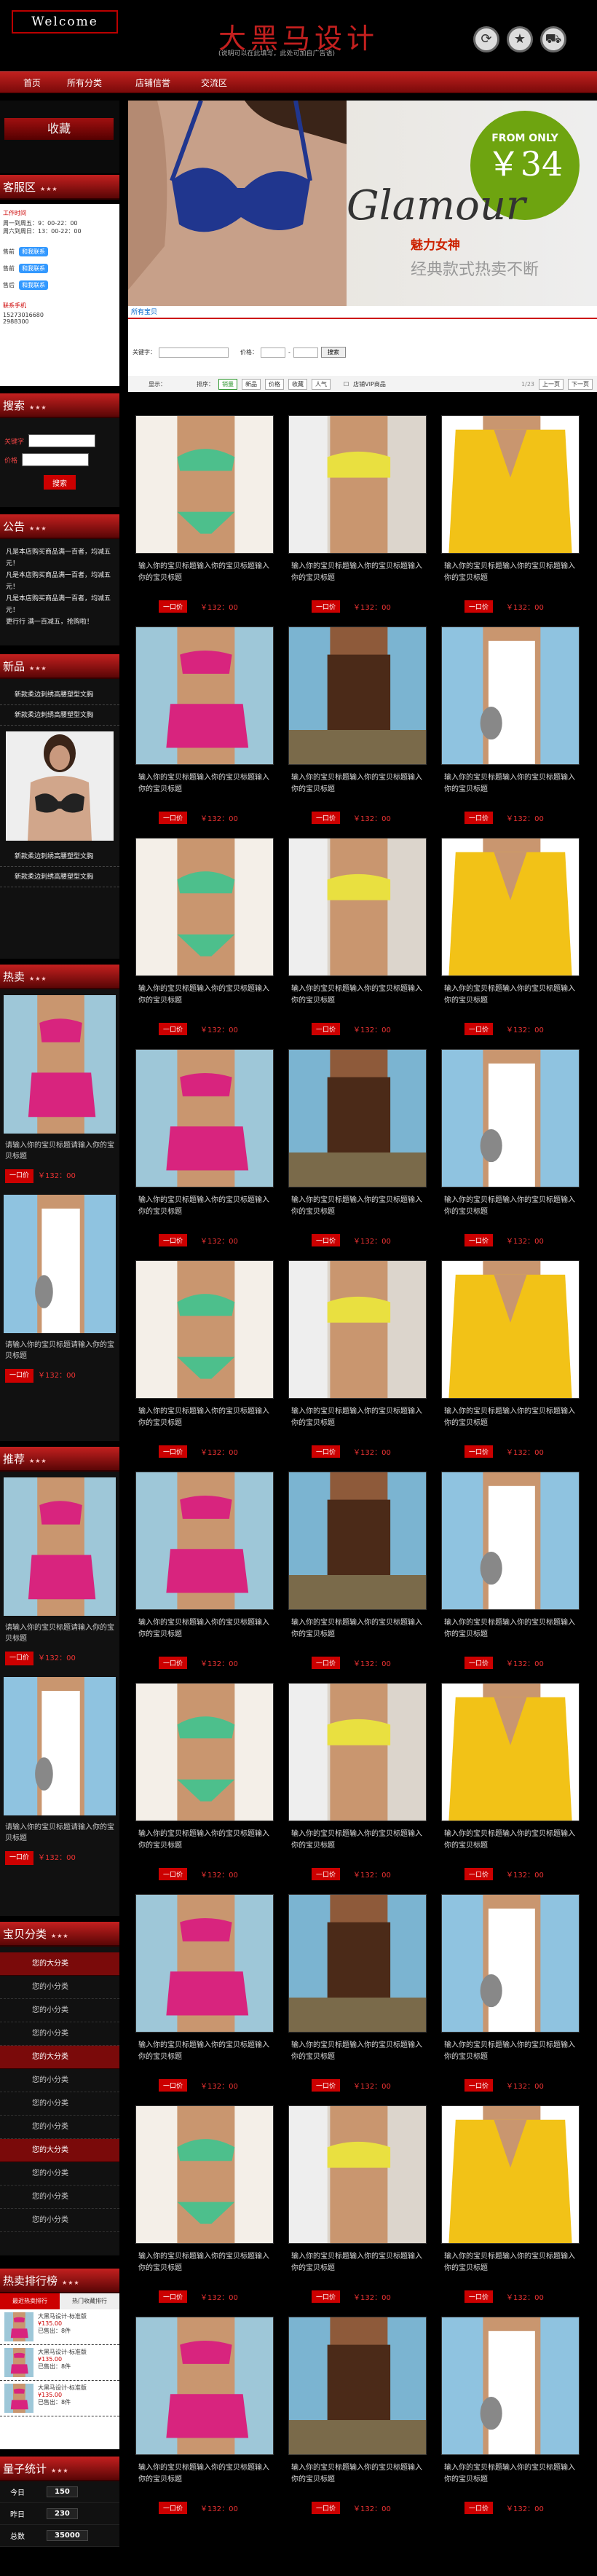 The height and width of the screenshot is (2576, 597). I want to click on nav-shop-credit: 店铺信誉, so click(153, 83).